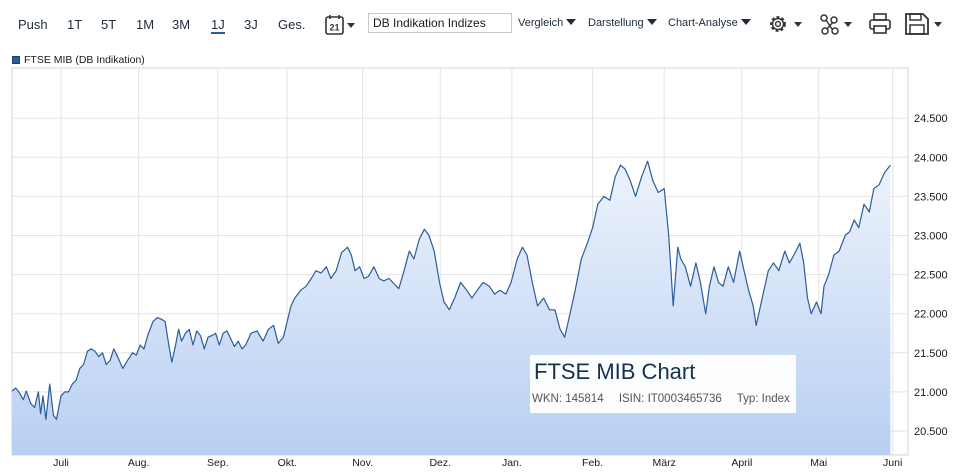 The width and height of the screenshot is (954, 472). I want to click on x-tick-label: März, so click(664, 463).